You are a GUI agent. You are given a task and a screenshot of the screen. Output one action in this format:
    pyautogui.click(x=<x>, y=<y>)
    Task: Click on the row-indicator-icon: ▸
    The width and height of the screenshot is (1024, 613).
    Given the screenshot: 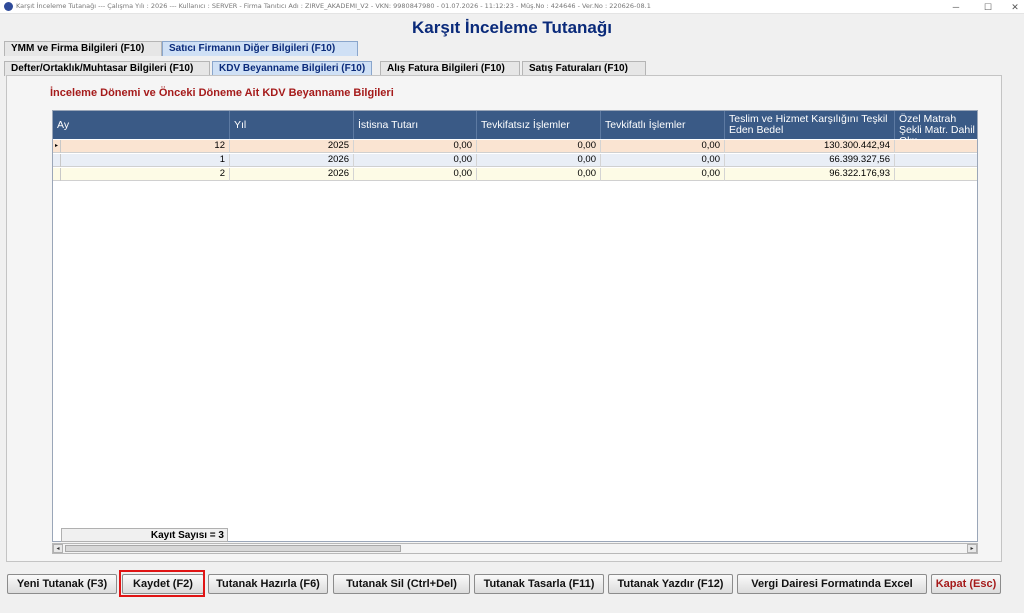 What is the action you would take?
    pyautogui.click(x=57, y=146)
    